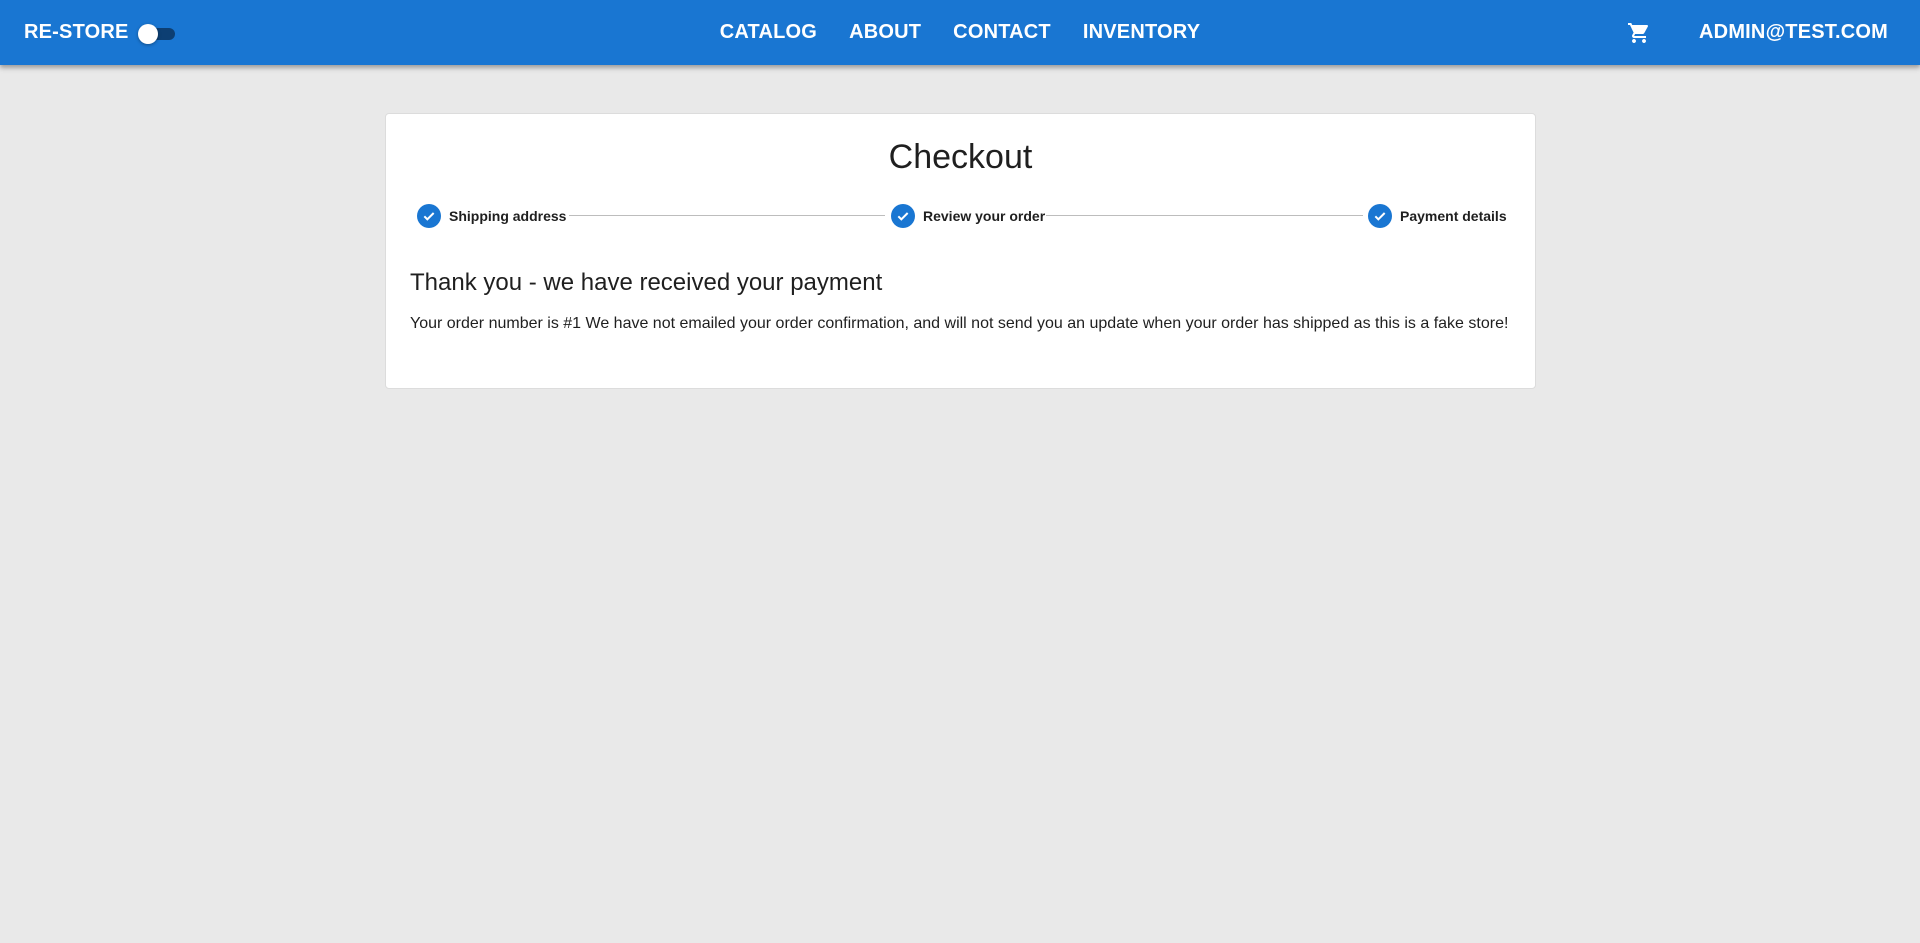  I want to click on appbar-right: ADMIN@TEST.COM, so click(1753, 32).